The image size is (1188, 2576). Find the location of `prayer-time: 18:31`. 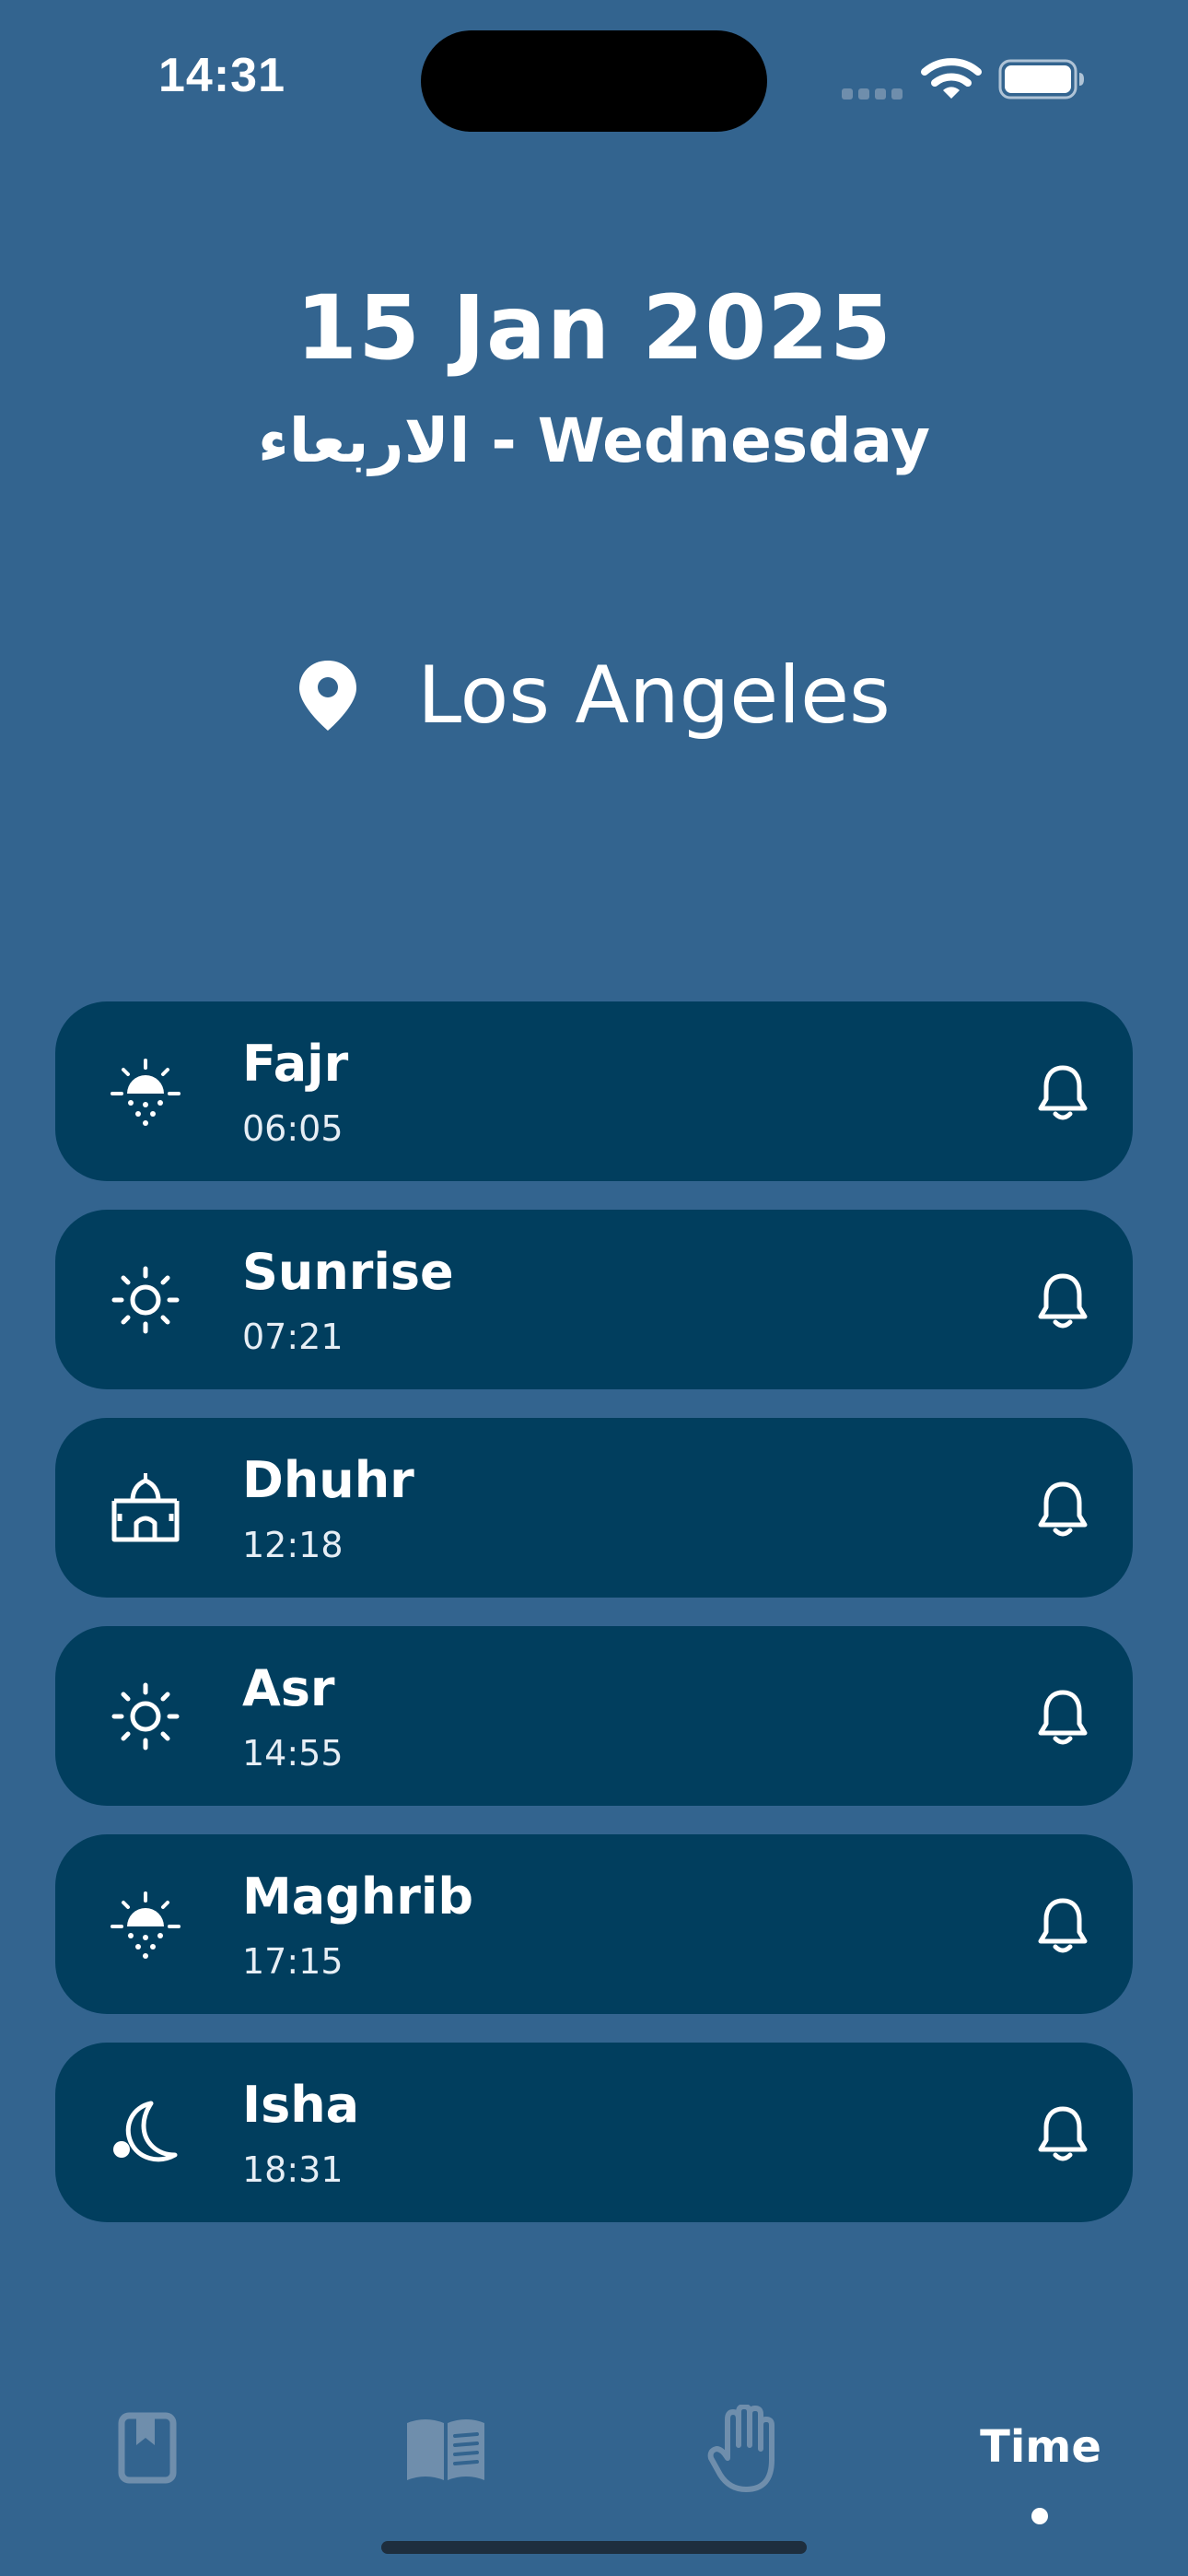

prayer-time: 18:31 is located at coordinates (293, 2169).